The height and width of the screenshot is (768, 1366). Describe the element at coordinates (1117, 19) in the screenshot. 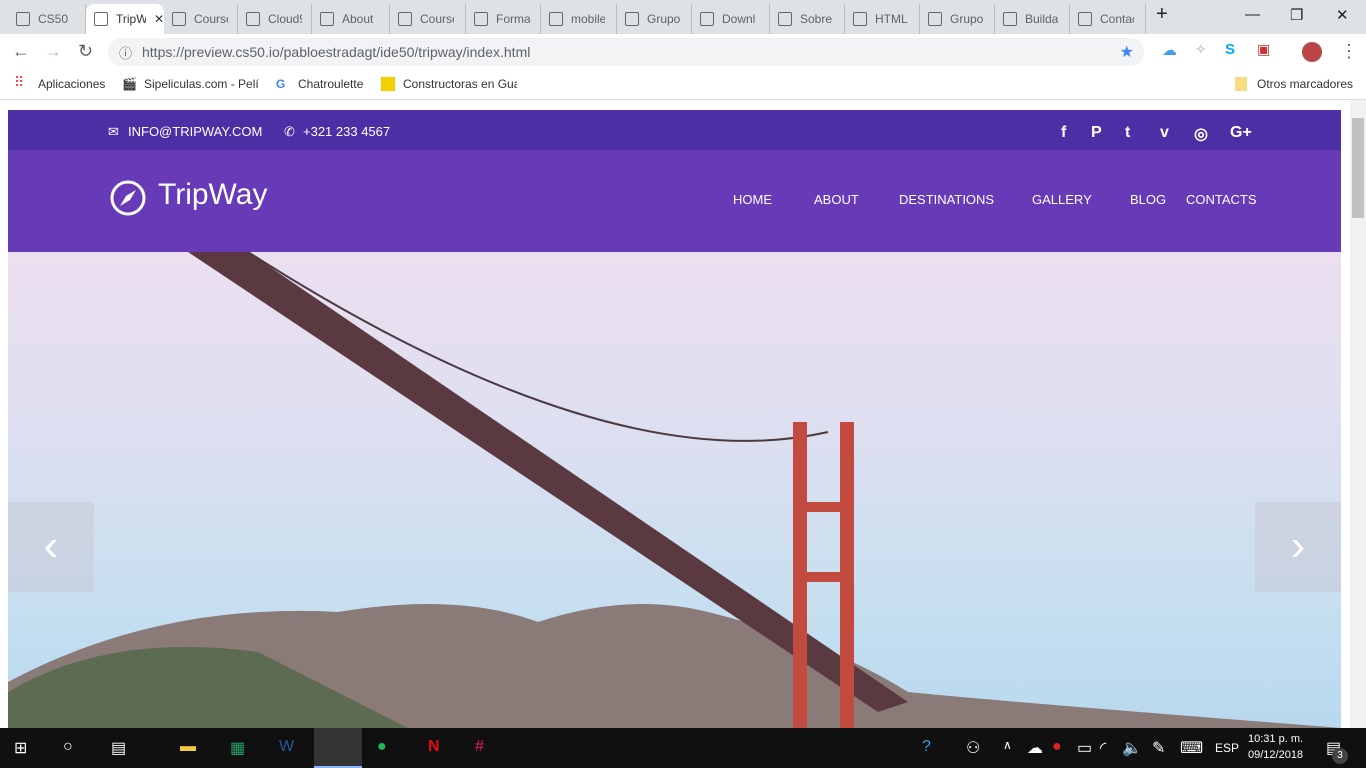

I see `tab-title: Contac` at that location.